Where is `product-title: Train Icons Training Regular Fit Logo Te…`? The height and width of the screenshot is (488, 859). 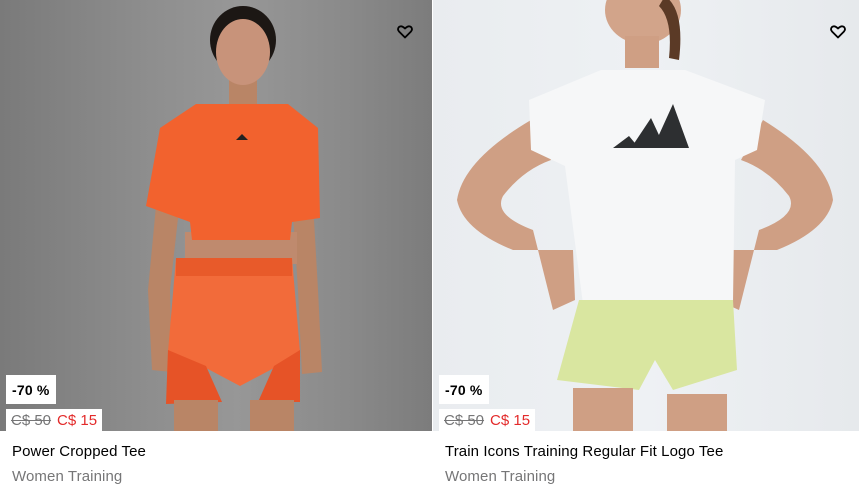
product-title: Train Icons Training Regular Fit Logo Te… is located at coordinates (584, 451).